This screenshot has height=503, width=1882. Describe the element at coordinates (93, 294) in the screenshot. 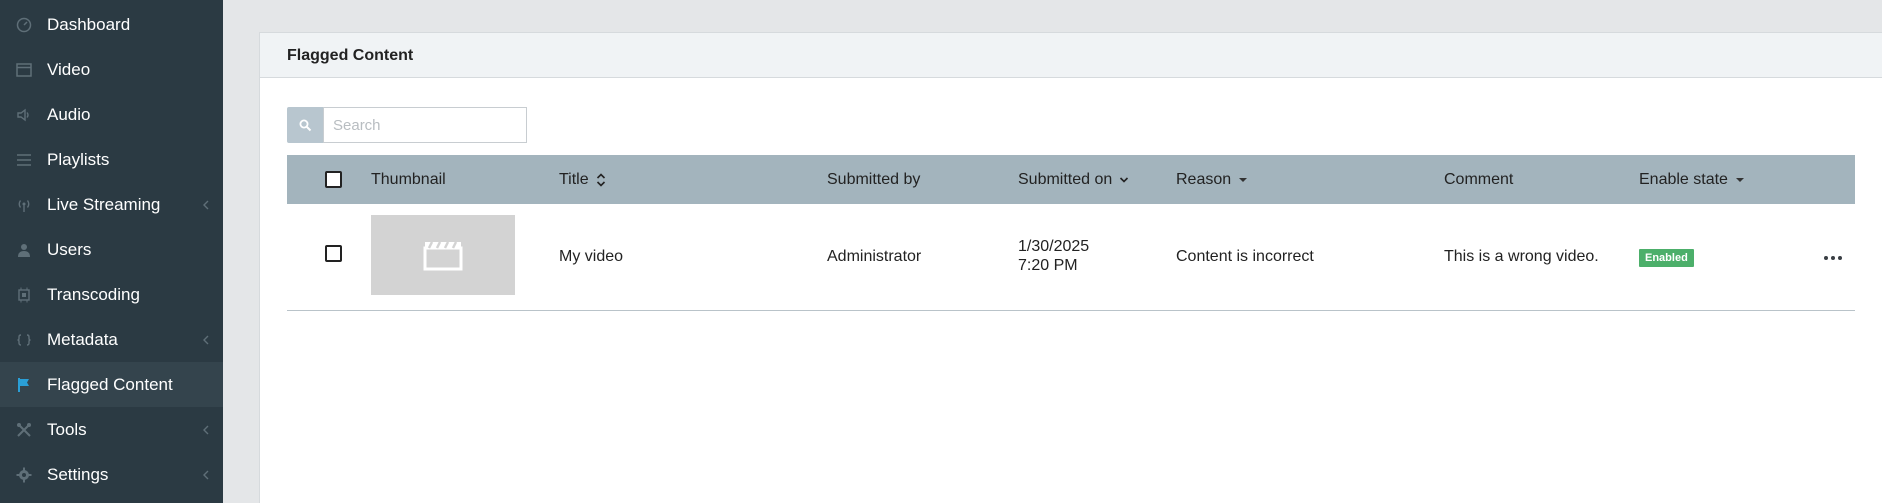

I see `sidebar-item-label: Transcoding` at that location.